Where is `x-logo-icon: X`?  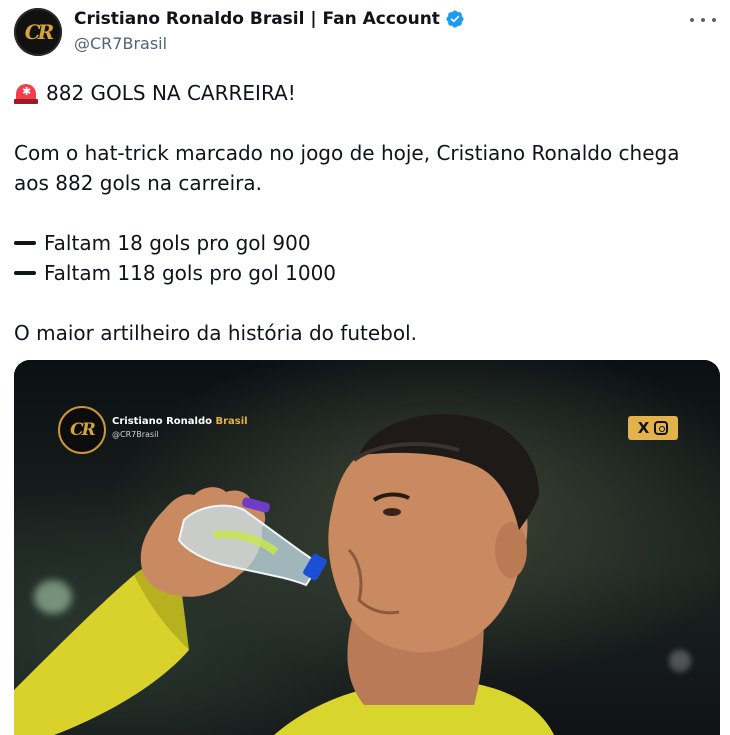
x-logo-icon: X is located at coordinates (643, 428).